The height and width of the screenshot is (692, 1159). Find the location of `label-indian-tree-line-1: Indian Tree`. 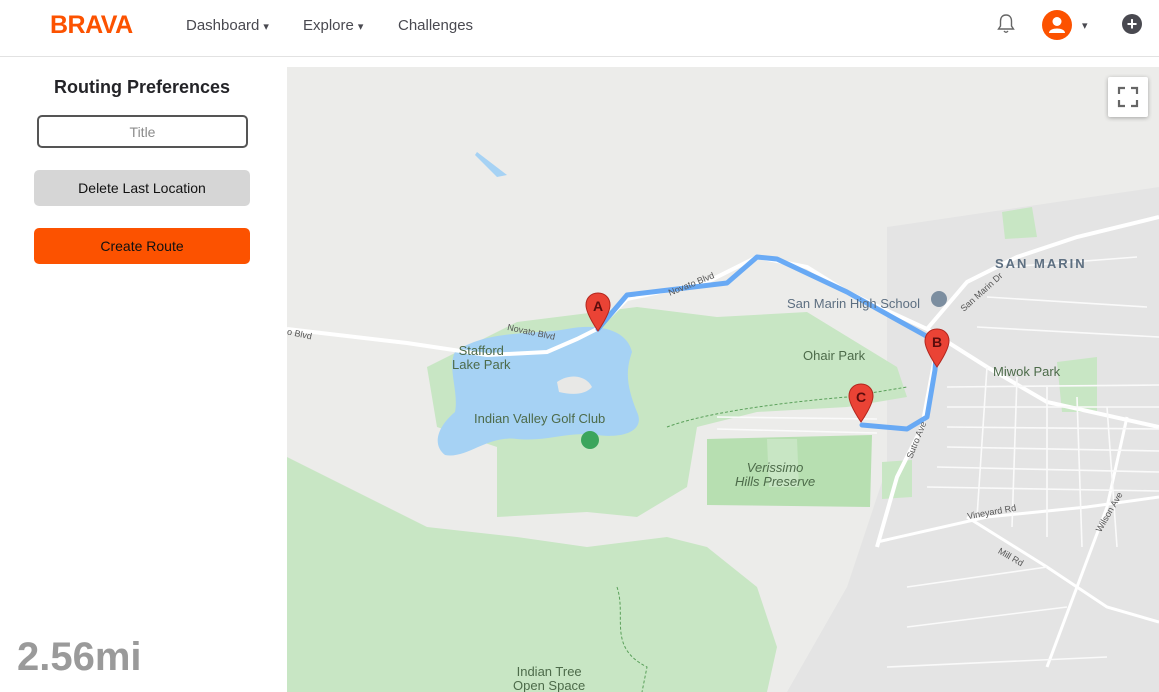

label-indian-tree-line-1: Indian Tree is located at coordinates (549, 671).